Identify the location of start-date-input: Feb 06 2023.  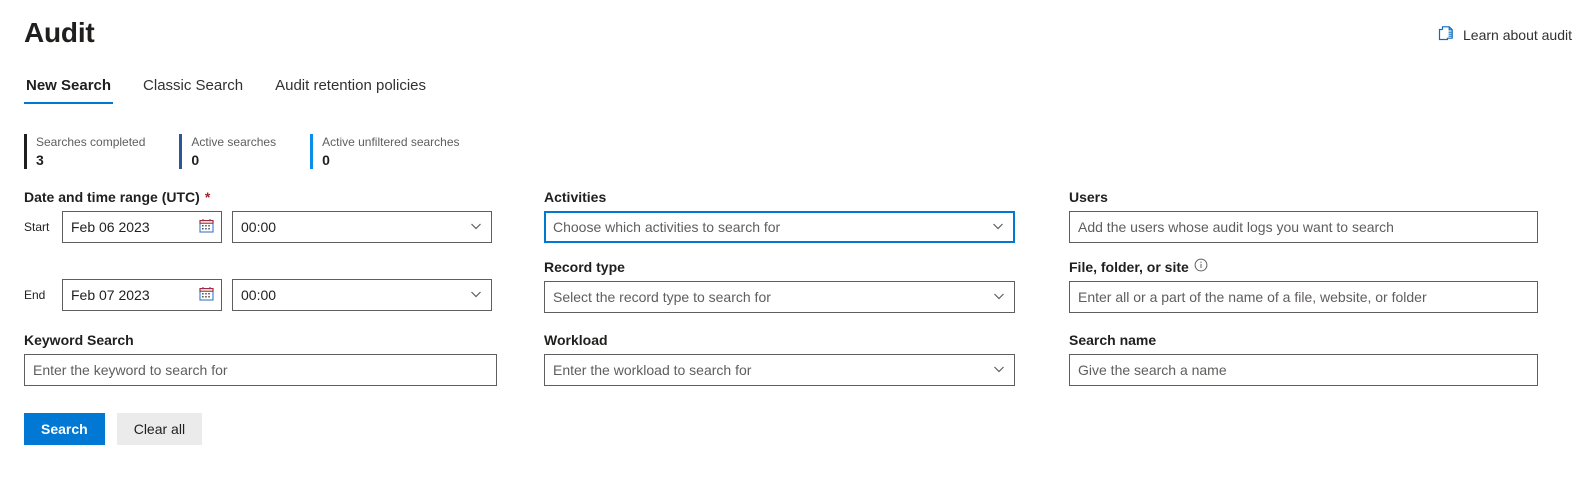
(142, 227).